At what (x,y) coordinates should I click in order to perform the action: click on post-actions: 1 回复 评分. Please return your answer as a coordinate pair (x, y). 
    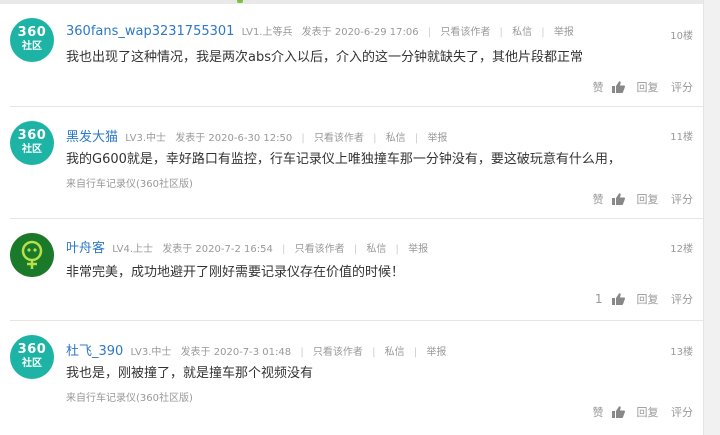
    Looking at the image, I should click on (644, 299).